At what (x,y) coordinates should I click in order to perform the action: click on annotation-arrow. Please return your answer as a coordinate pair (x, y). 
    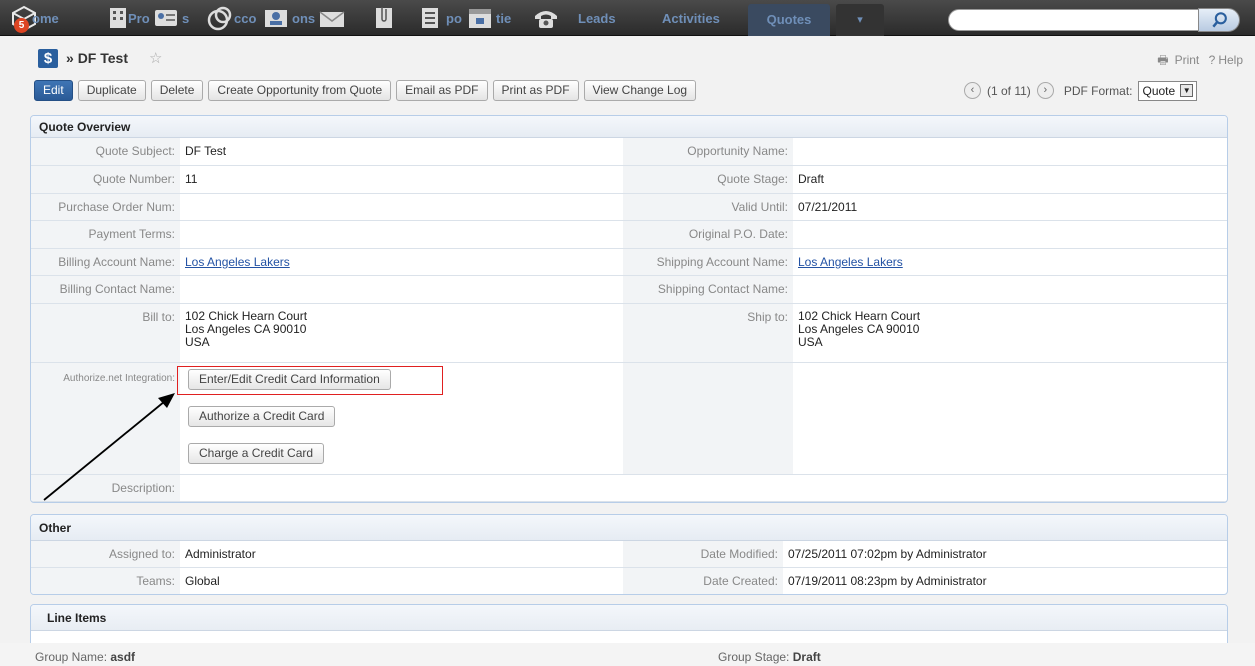
    Looking at the image, I should click on (109, 447).